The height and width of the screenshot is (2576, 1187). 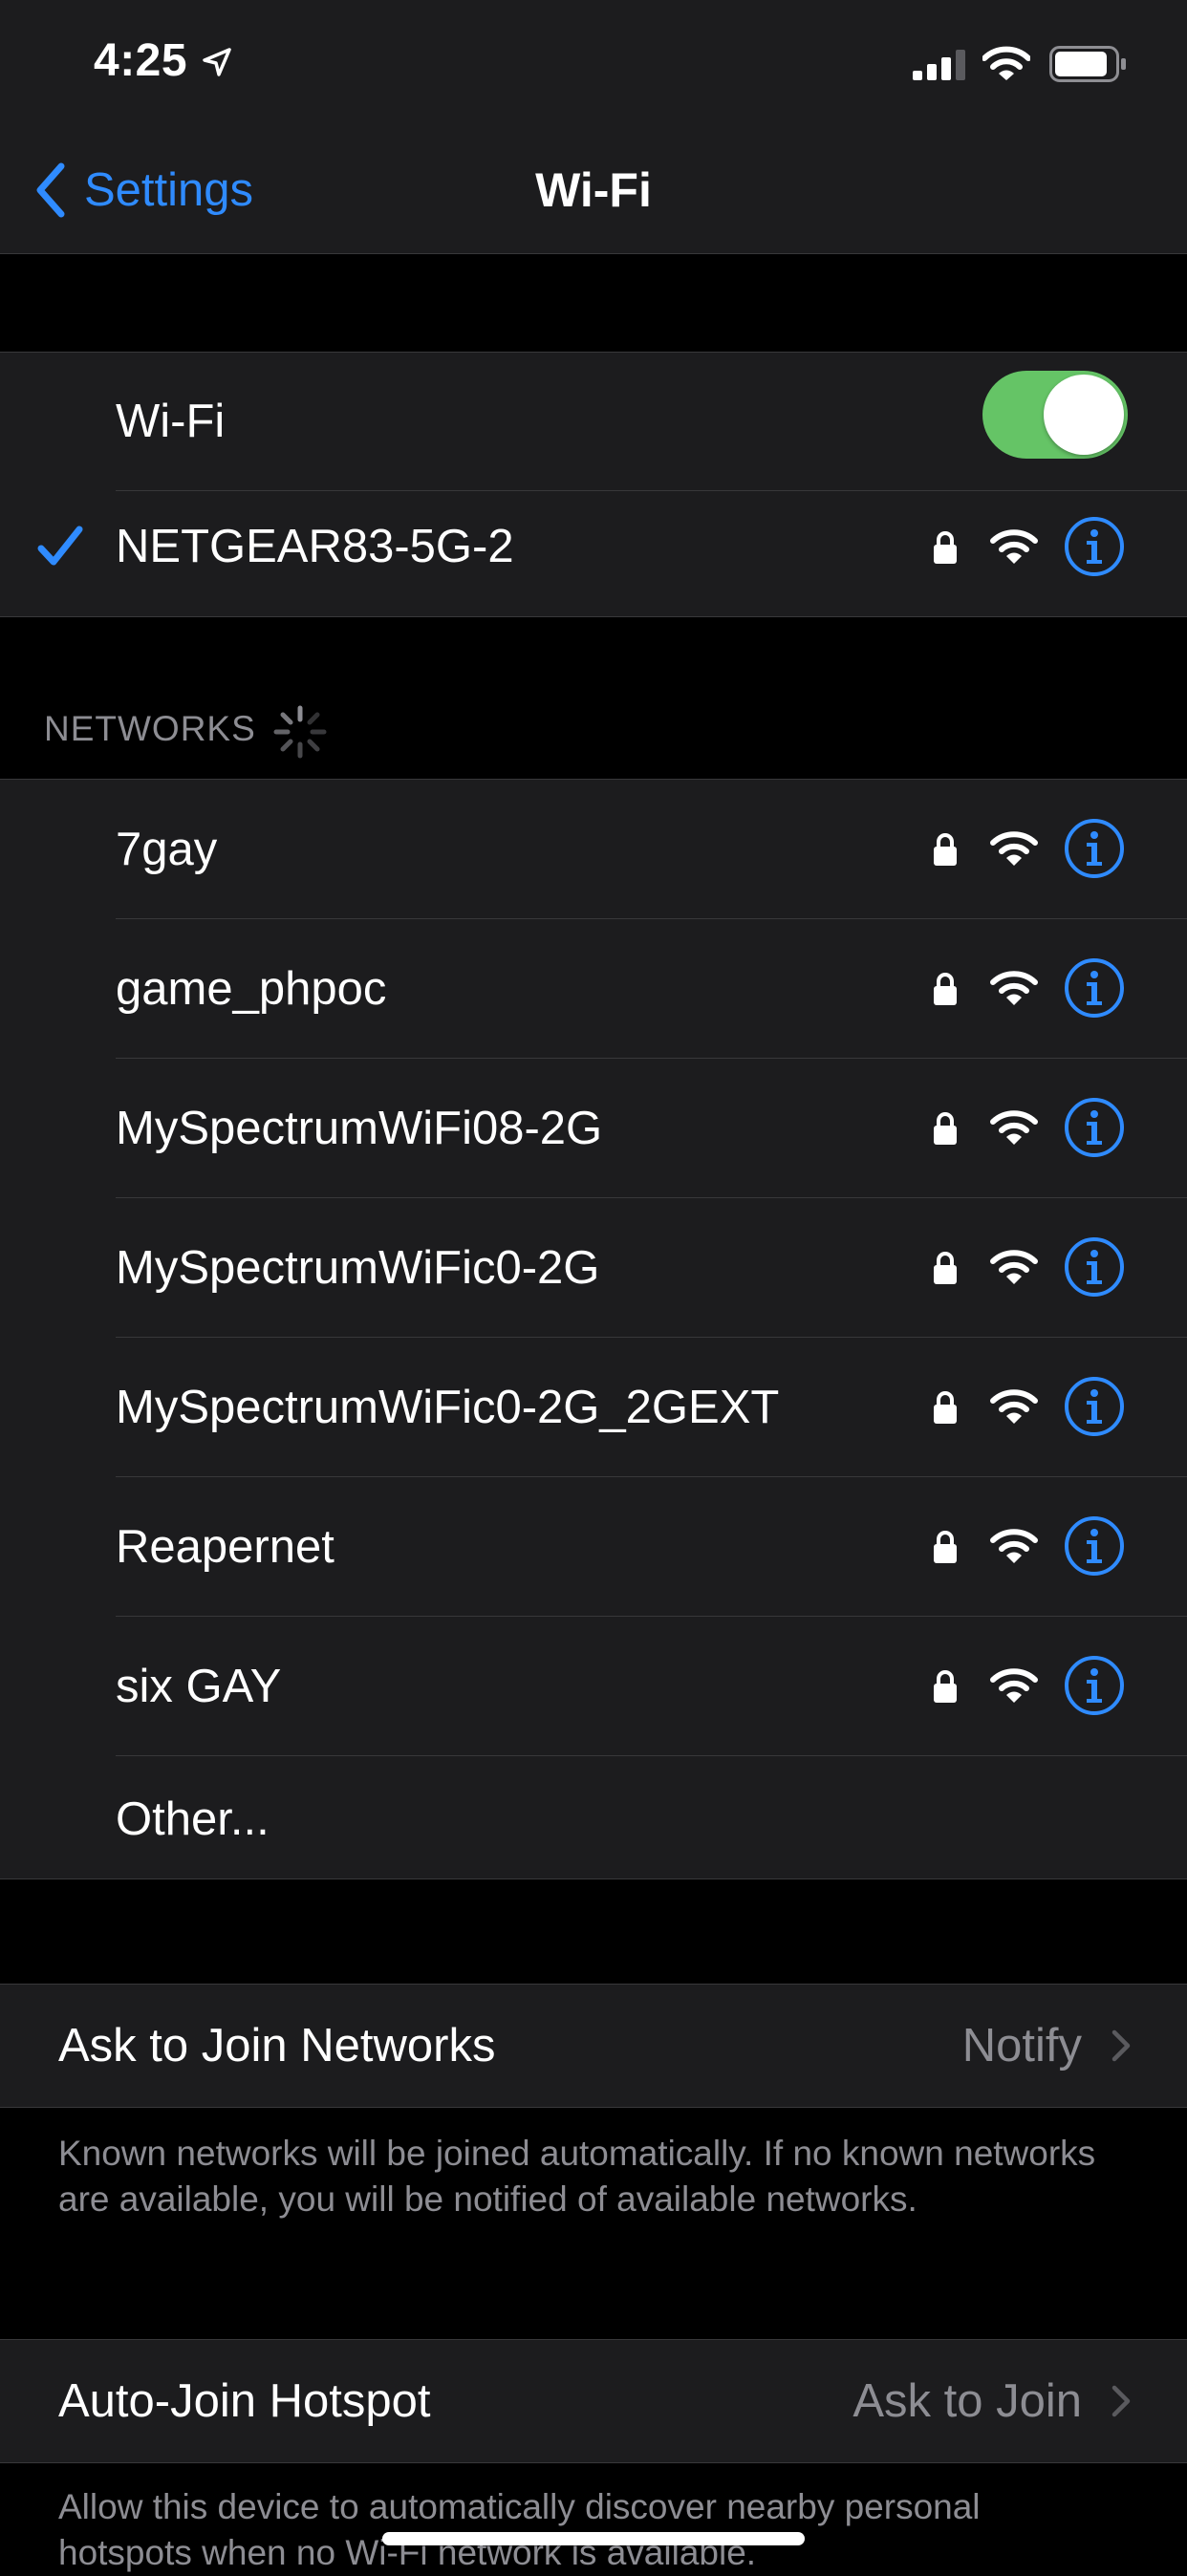 I want to click on network-row: 7gay, so click(x=593, y=849).